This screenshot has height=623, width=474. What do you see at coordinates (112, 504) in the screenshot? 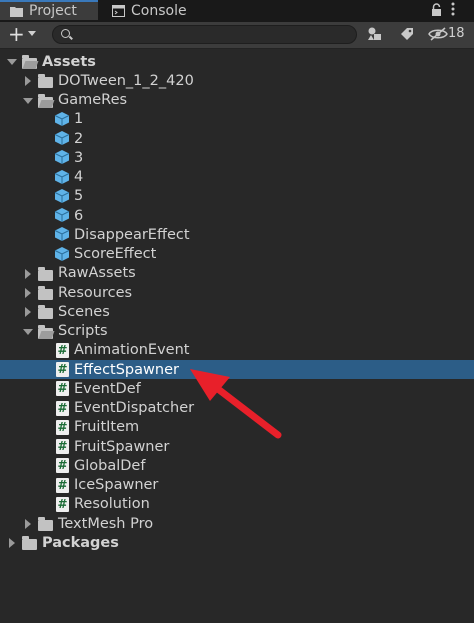
I see `tree-item-label: Resolution` at bounding box center [112, 504].